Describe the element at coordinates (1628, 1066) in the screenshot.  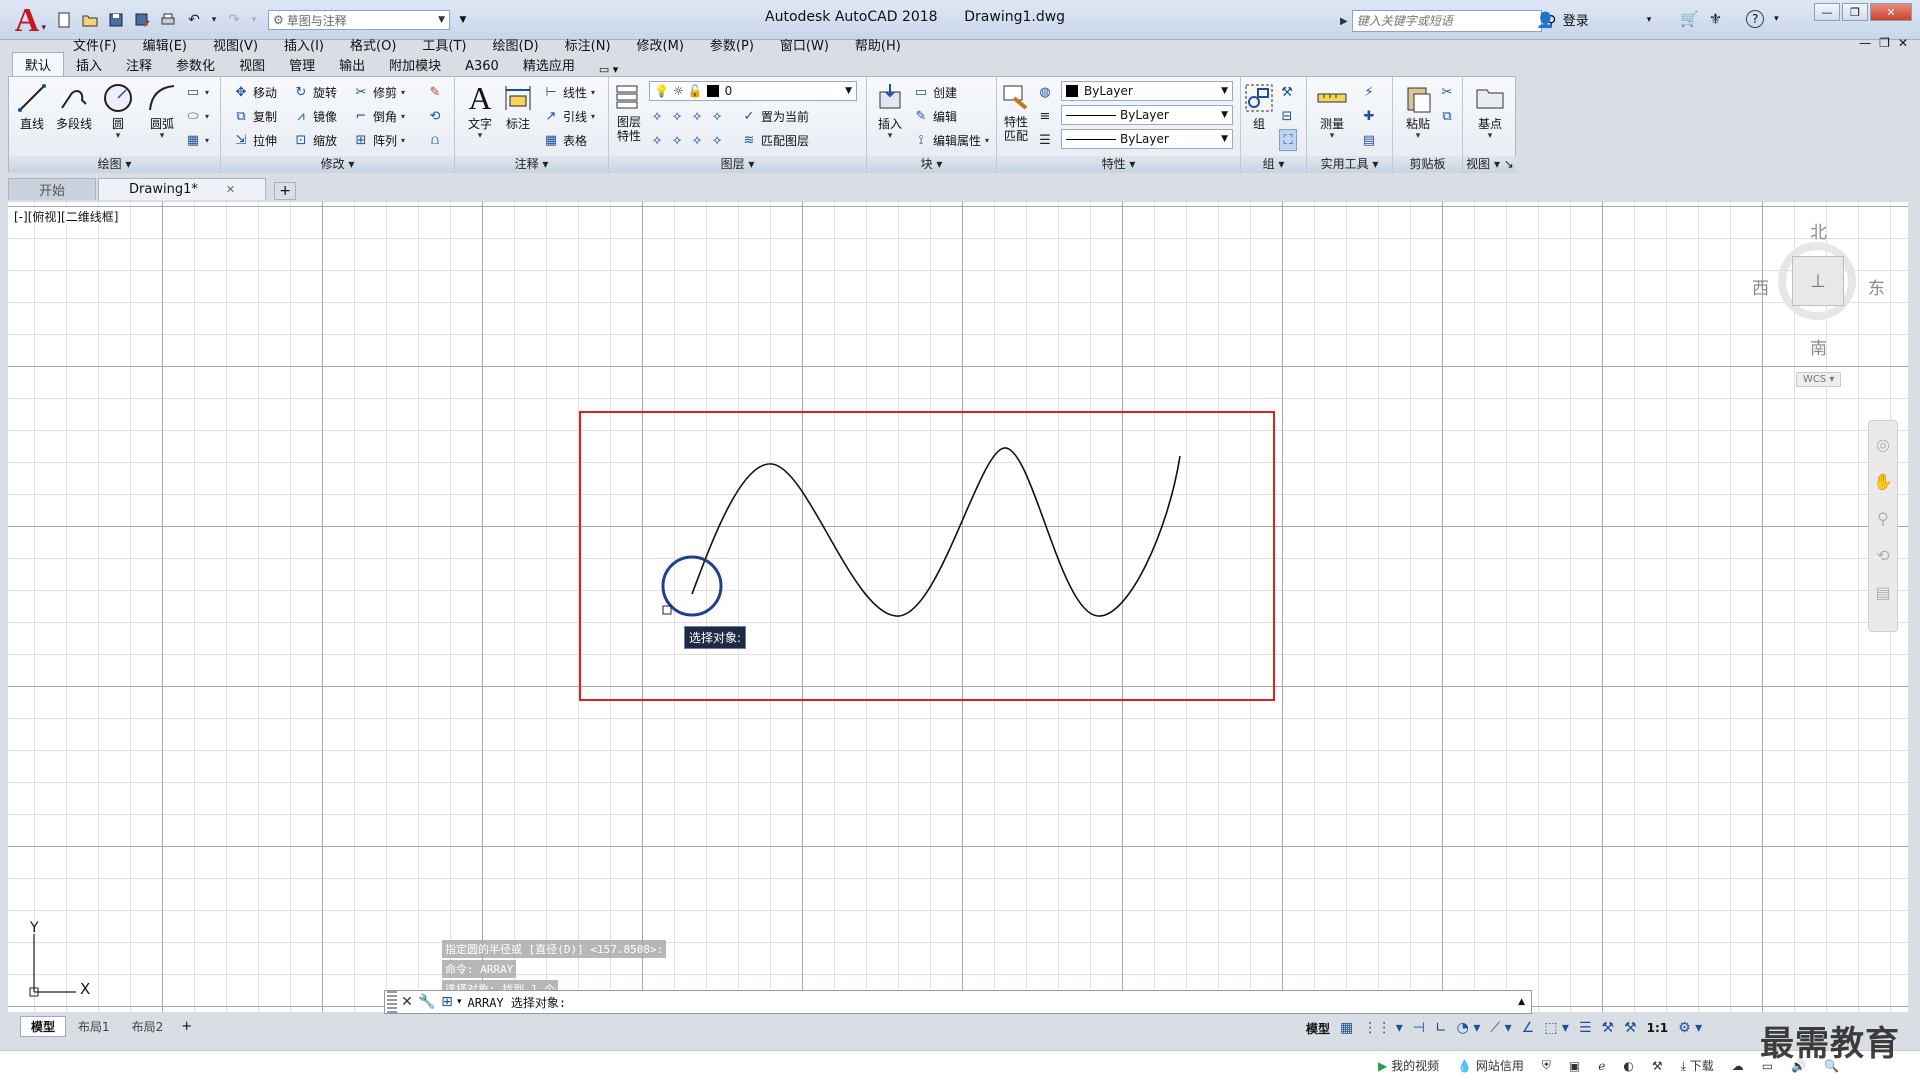
I see `speed-icon: ◐` at that location.